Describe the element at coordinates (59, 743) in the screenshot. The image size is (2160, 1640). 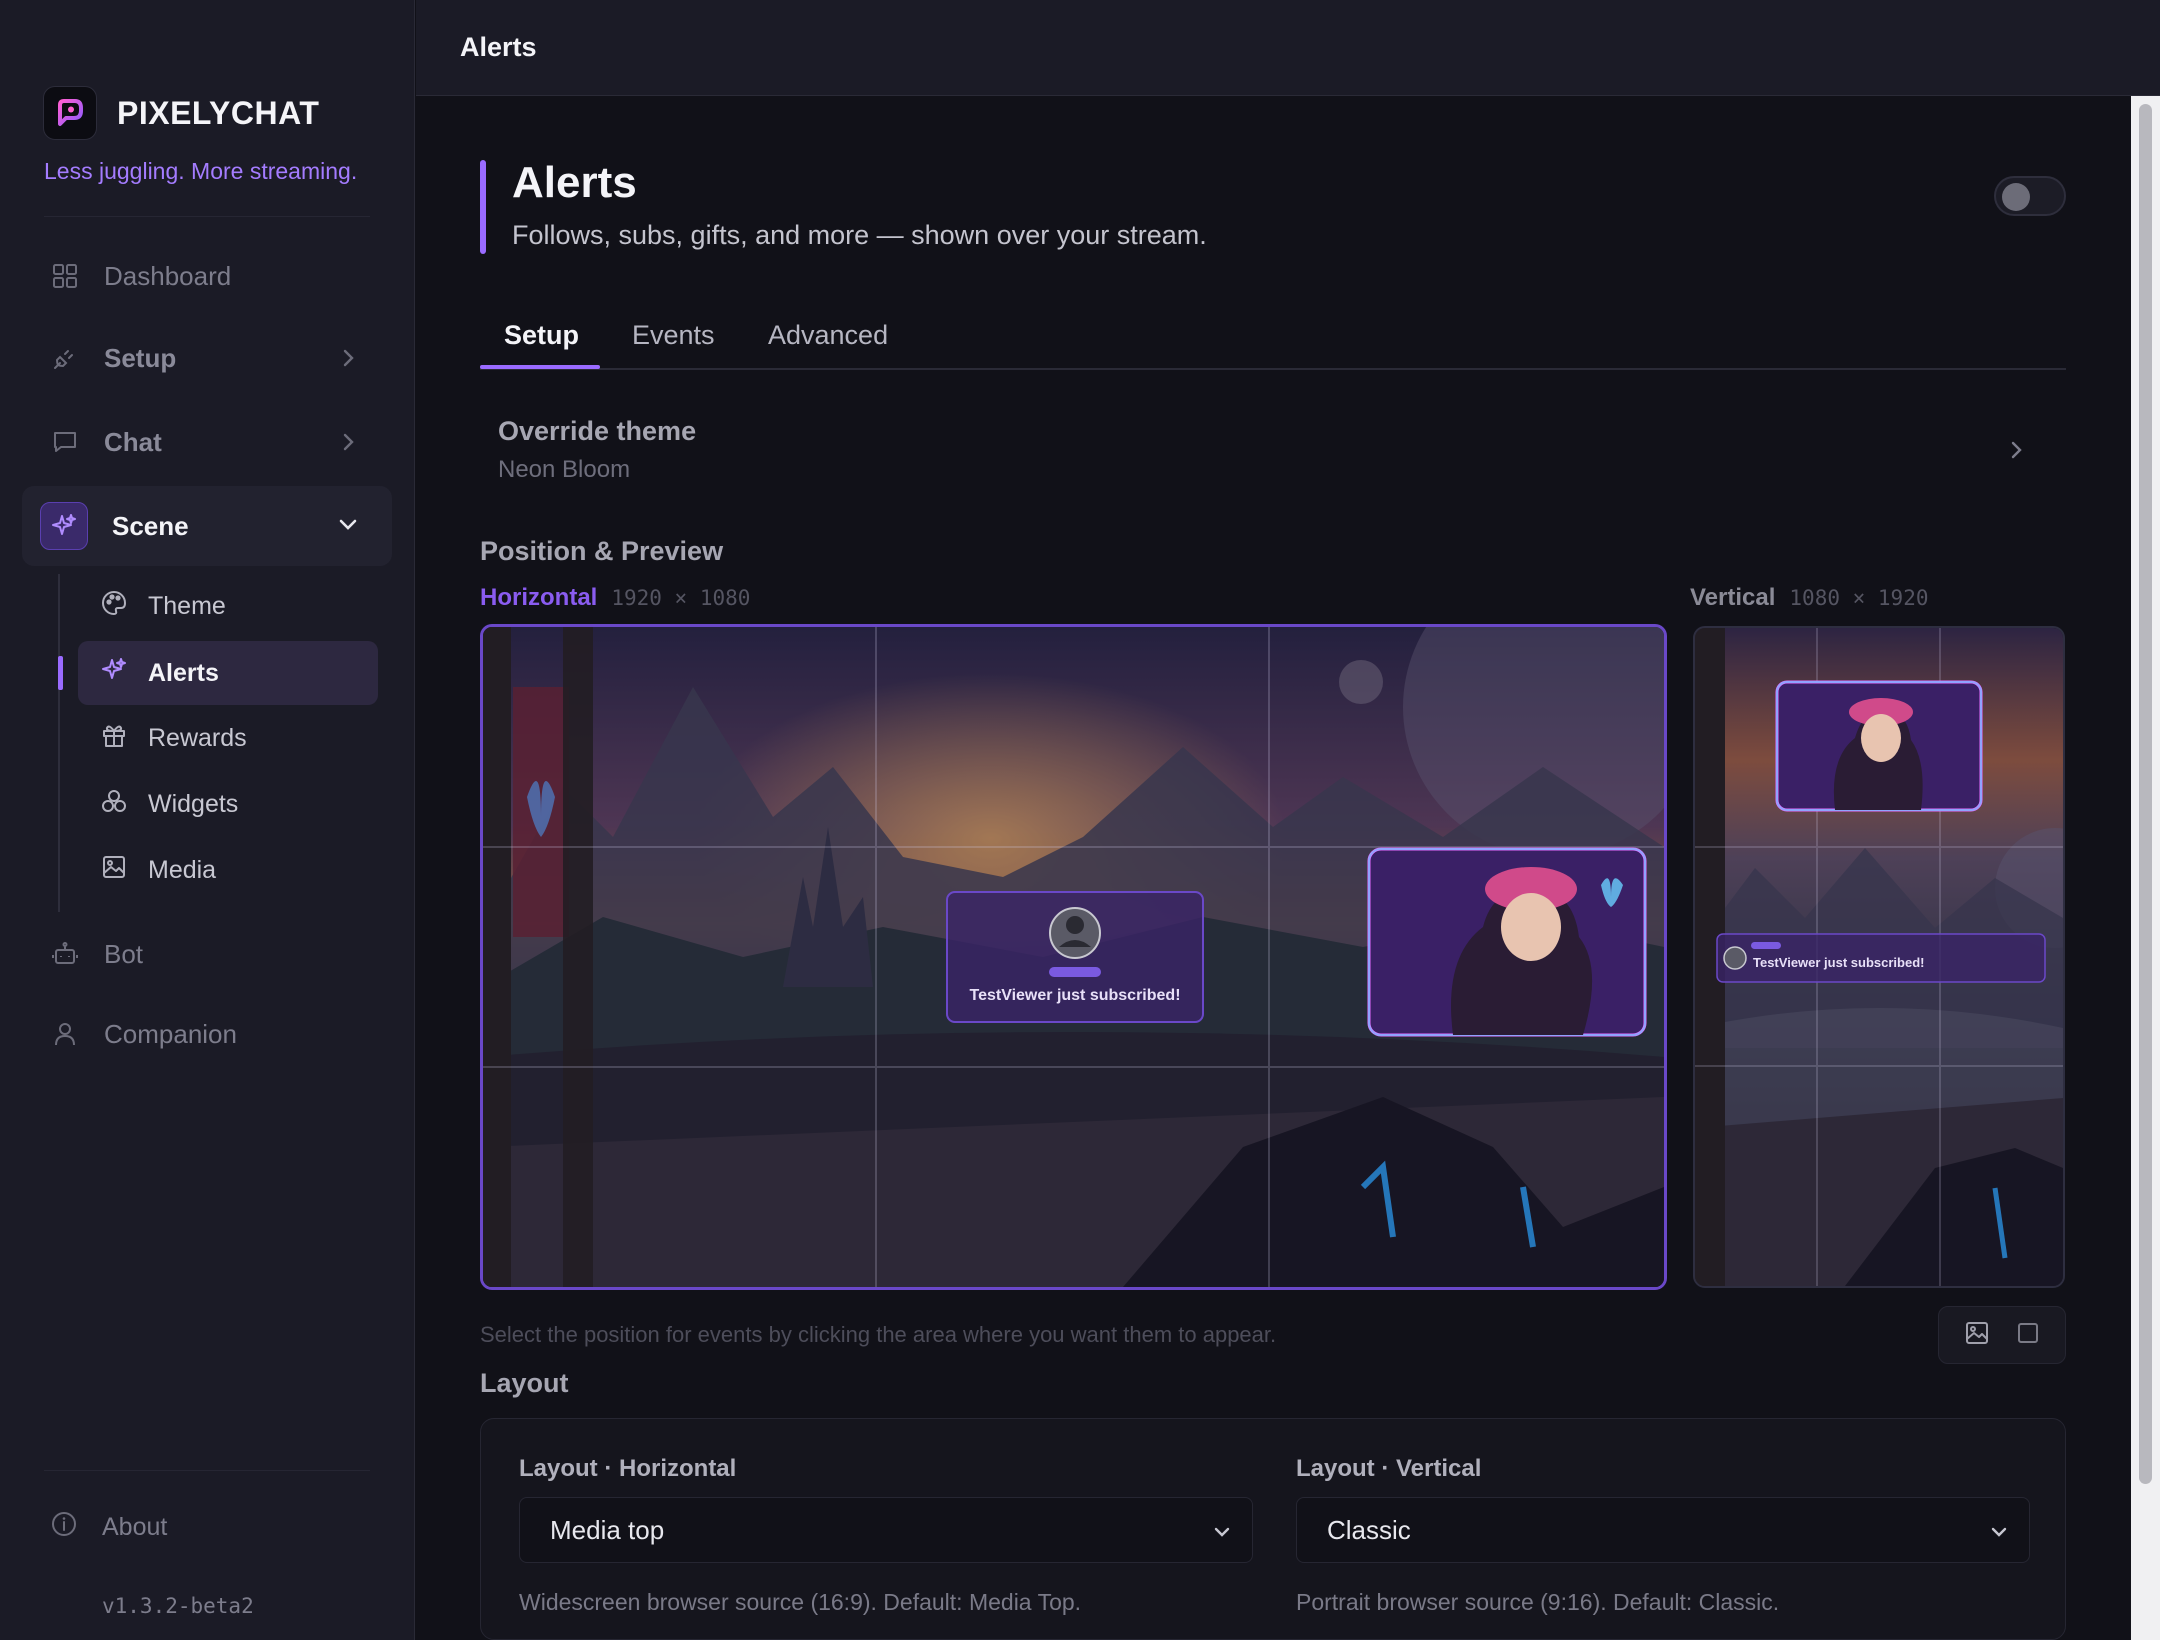
I see `submenu-line` at that location.